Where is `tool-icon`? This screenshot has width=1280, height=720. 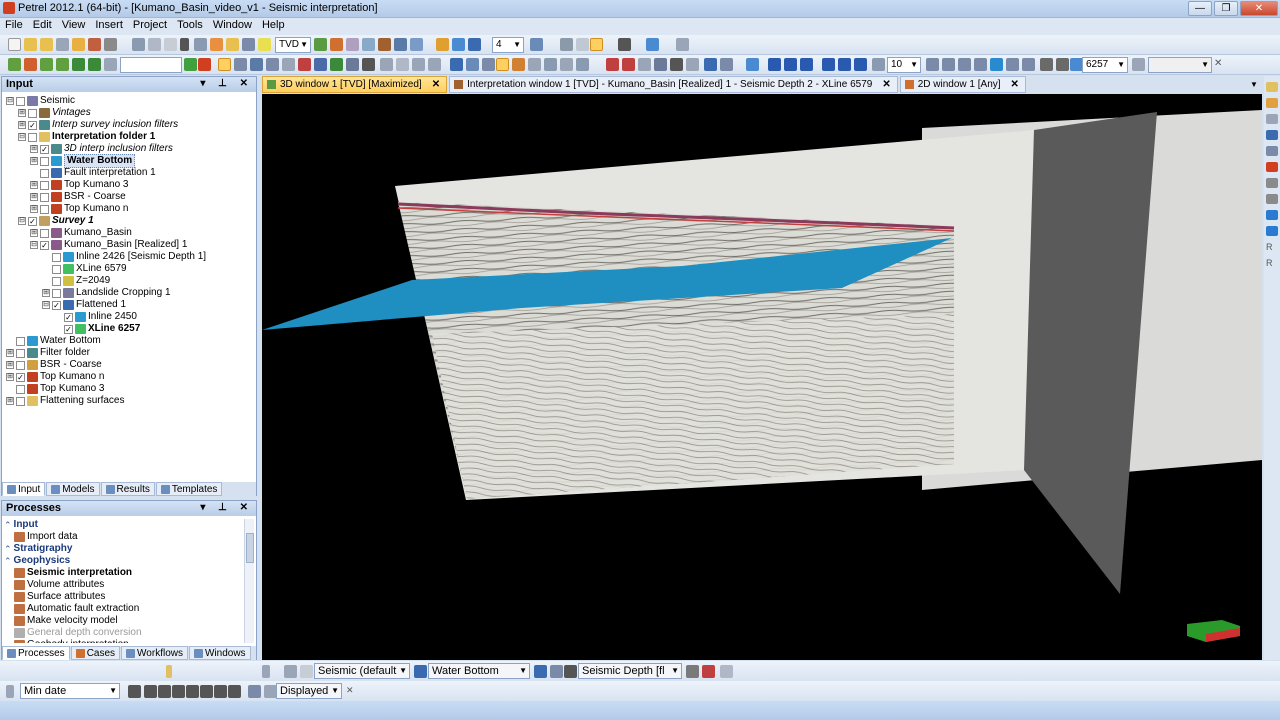
tool-icon is located at coordinates (540, 671).